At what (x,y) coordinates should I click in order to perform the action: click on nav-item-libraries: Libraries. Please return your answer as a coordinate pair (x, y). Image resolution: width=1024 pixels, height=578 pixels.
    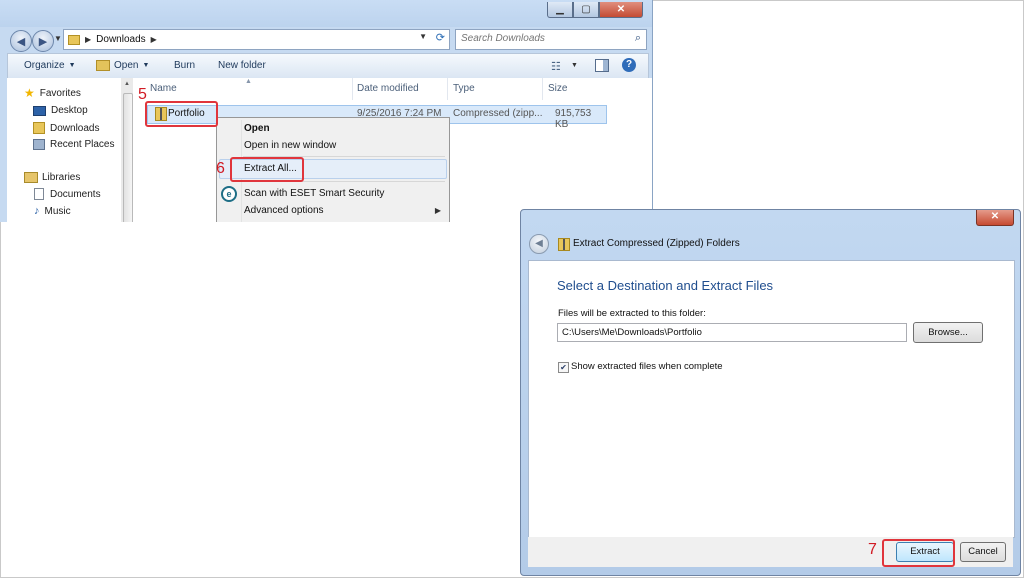
    Looking at the image, I should click on (52, 177).